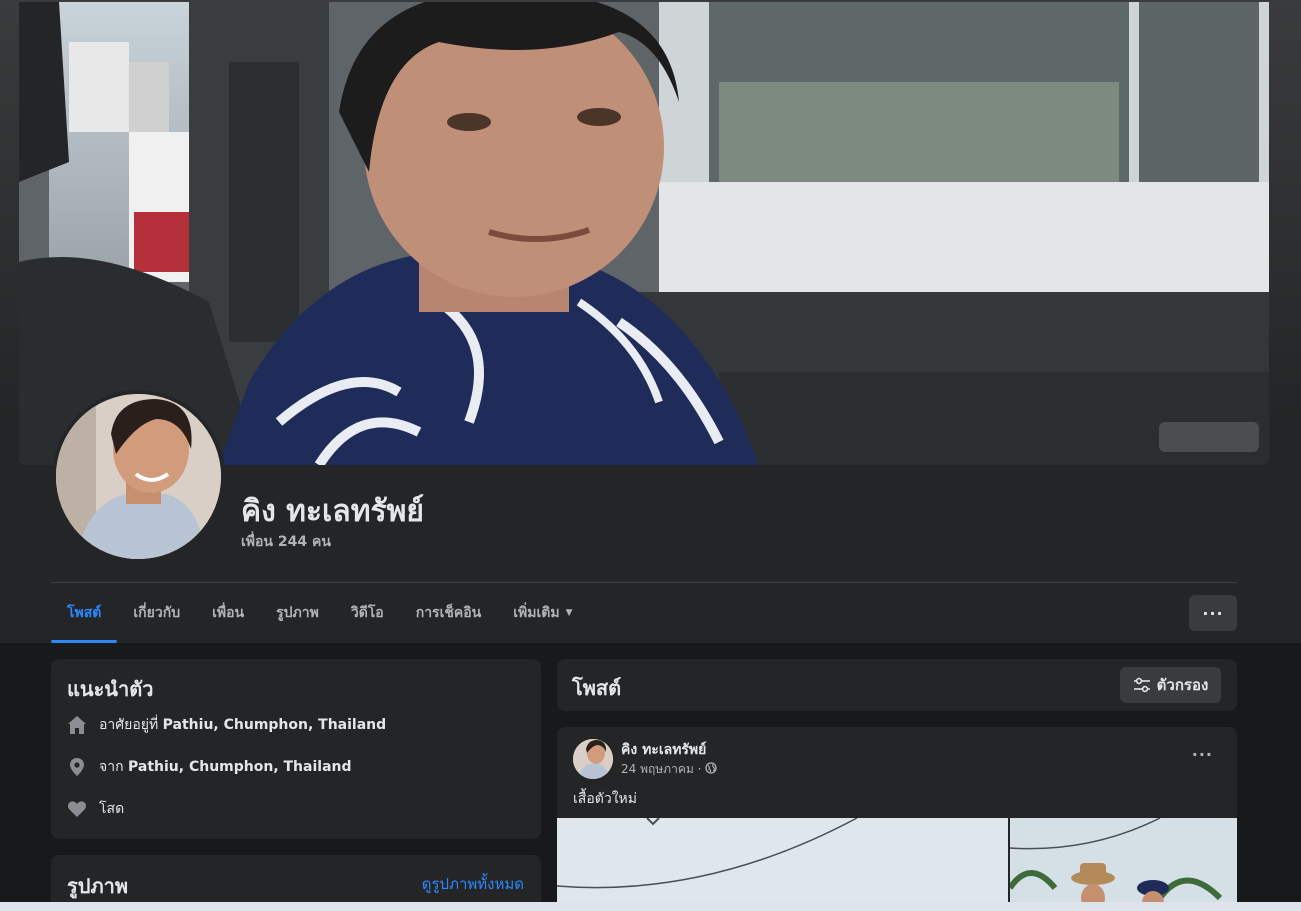 This screenshot has width=1301, height=911. I want to click on post-text: เสื้อตัวใหม่, so click(605, 799).